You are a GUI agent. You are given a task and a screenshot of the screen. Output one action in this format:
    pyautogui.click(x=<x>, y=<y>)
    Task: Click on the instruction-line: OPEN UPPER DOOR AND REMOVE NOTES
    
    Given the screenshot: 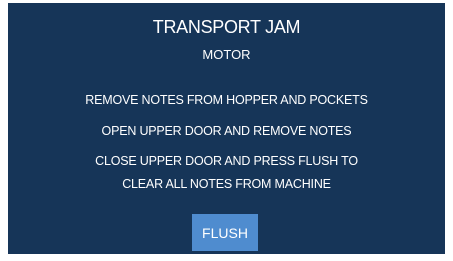 What is the action you would take?
    pyautogui.click(x=226, y=131)
    